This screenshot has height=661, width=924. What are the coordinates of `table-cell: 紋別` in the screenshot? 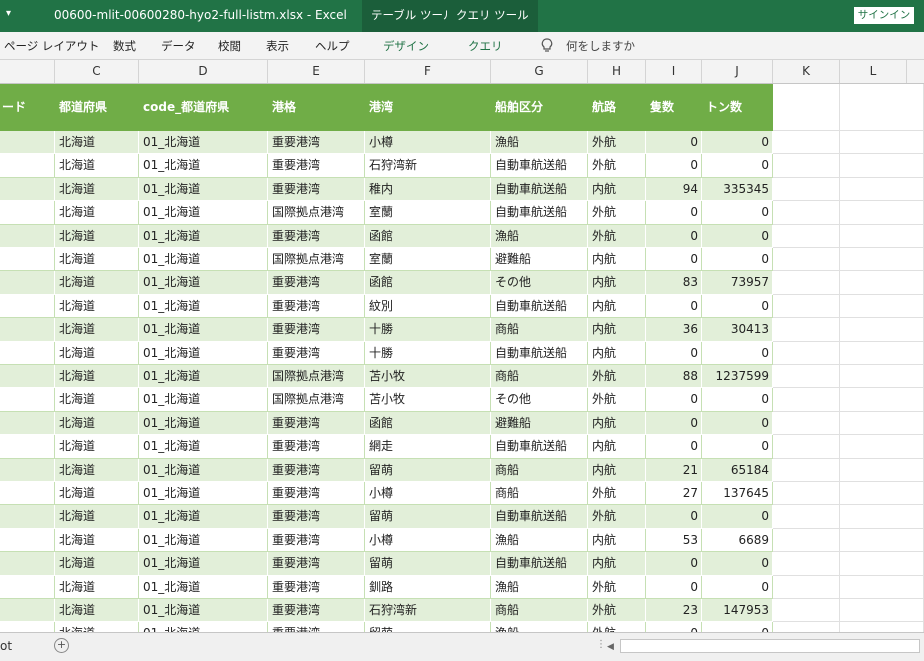 It's located at (428, 306).